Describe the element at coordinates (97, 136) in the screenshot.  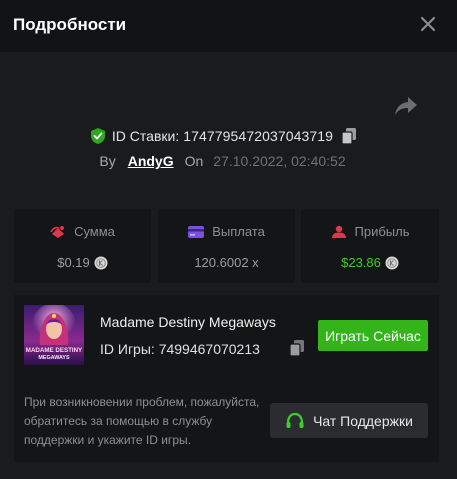
I see `shield-check-icon` at that location.